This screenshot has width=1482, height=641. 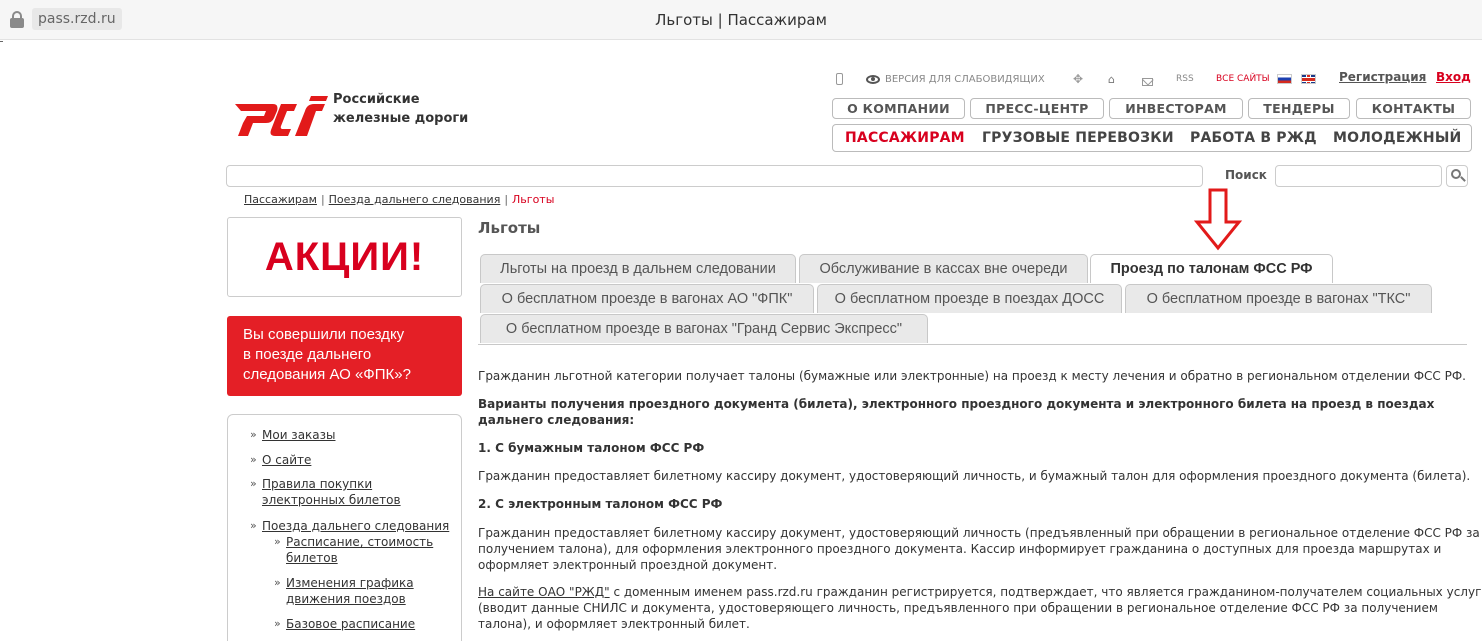 What do you see at coordinates (401, 109) in the screenshot?
I see `logo-text: Российские железные дороги` at bounding box center [401, 109].